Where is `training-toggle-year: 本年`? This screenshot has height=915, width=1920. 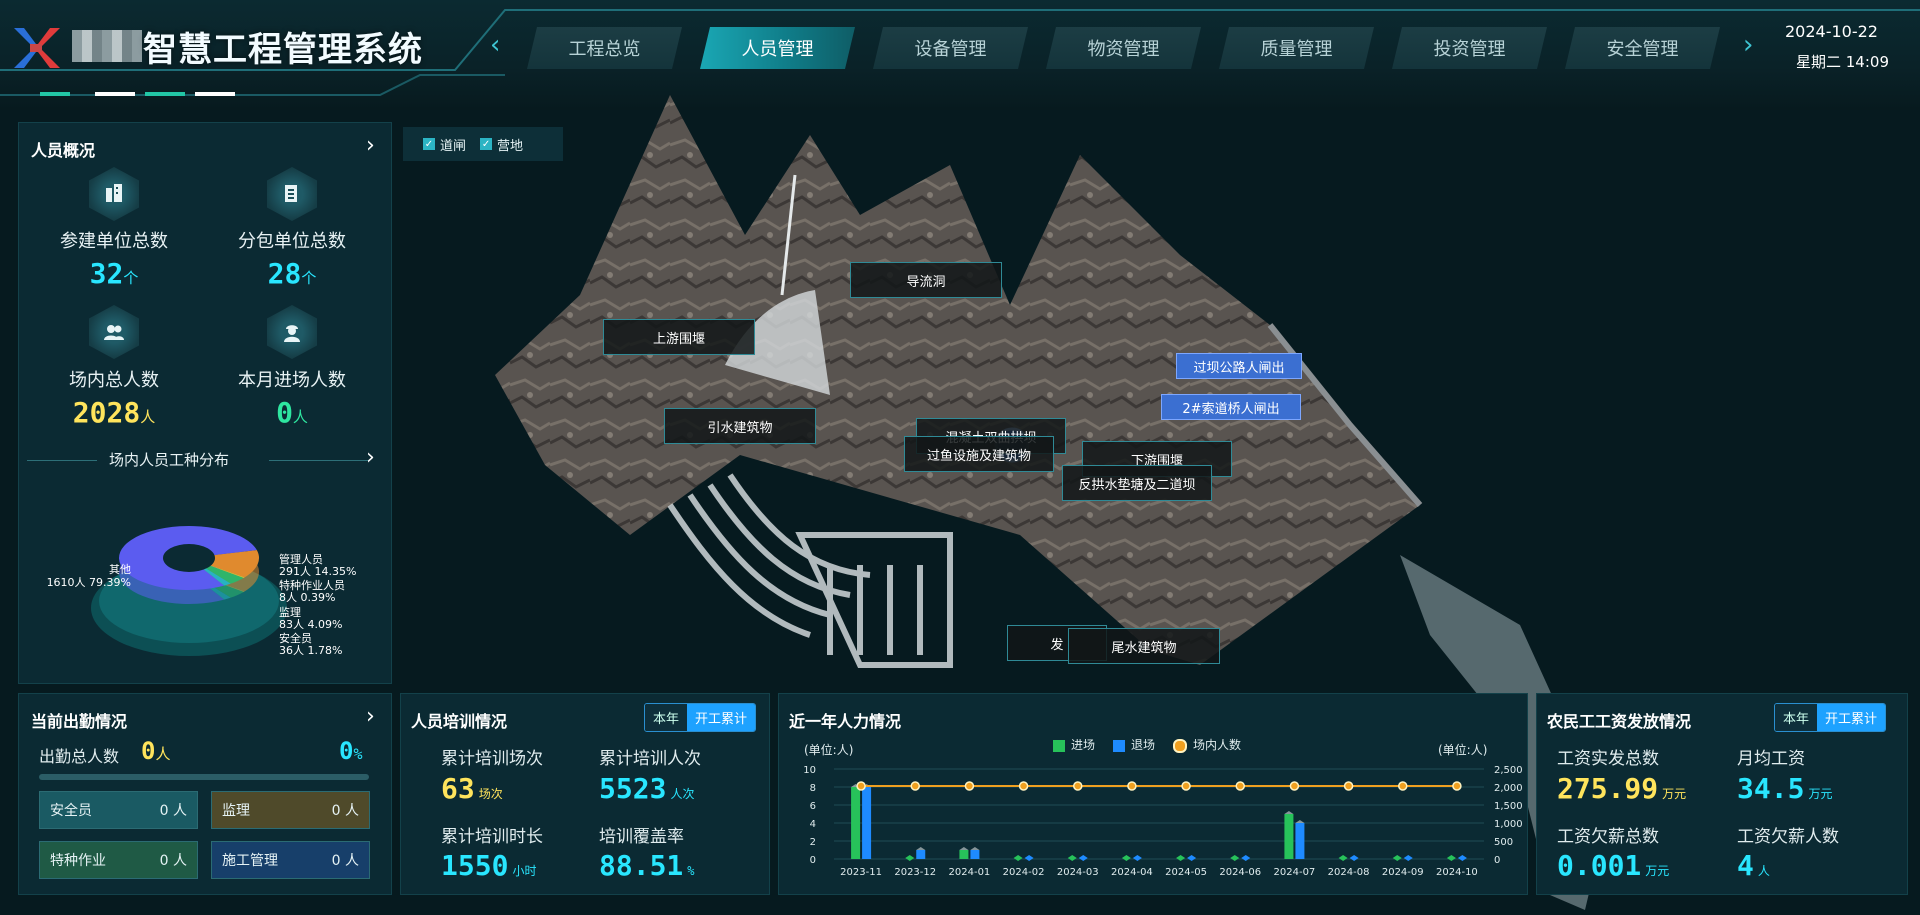
training-toggle-year: 本年 is located at coordinates (666, 717).